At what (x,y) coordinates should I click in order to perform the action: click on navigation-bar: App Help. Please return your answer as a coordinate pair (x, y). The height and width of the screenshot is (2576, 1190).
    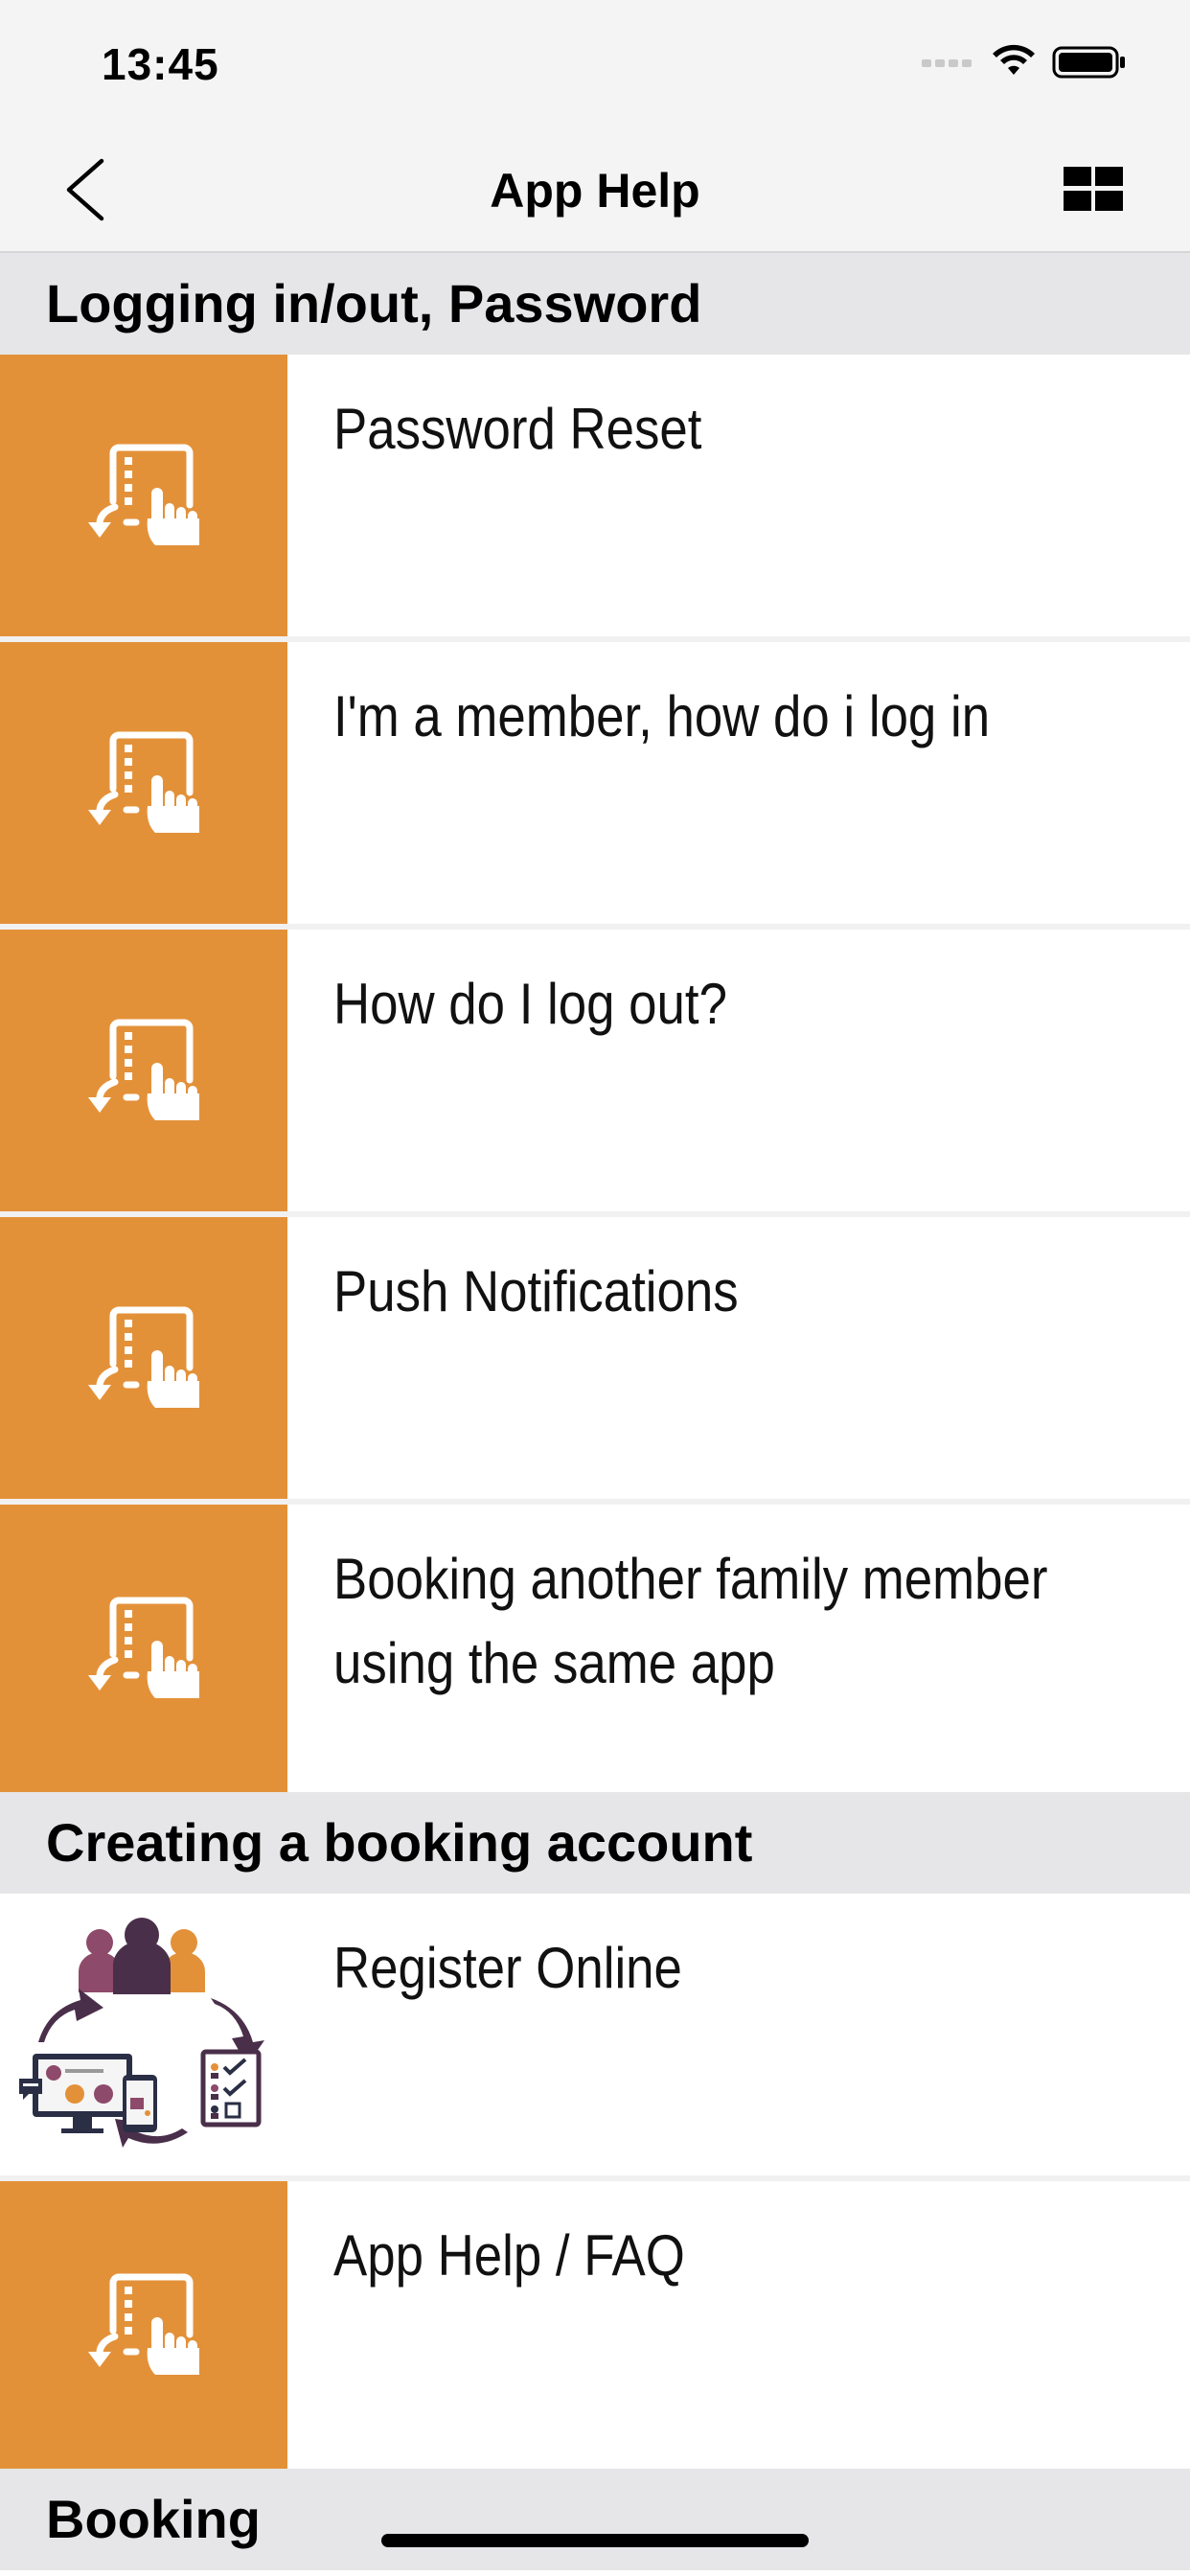
    Looking at the image, I should click on (595, 189).